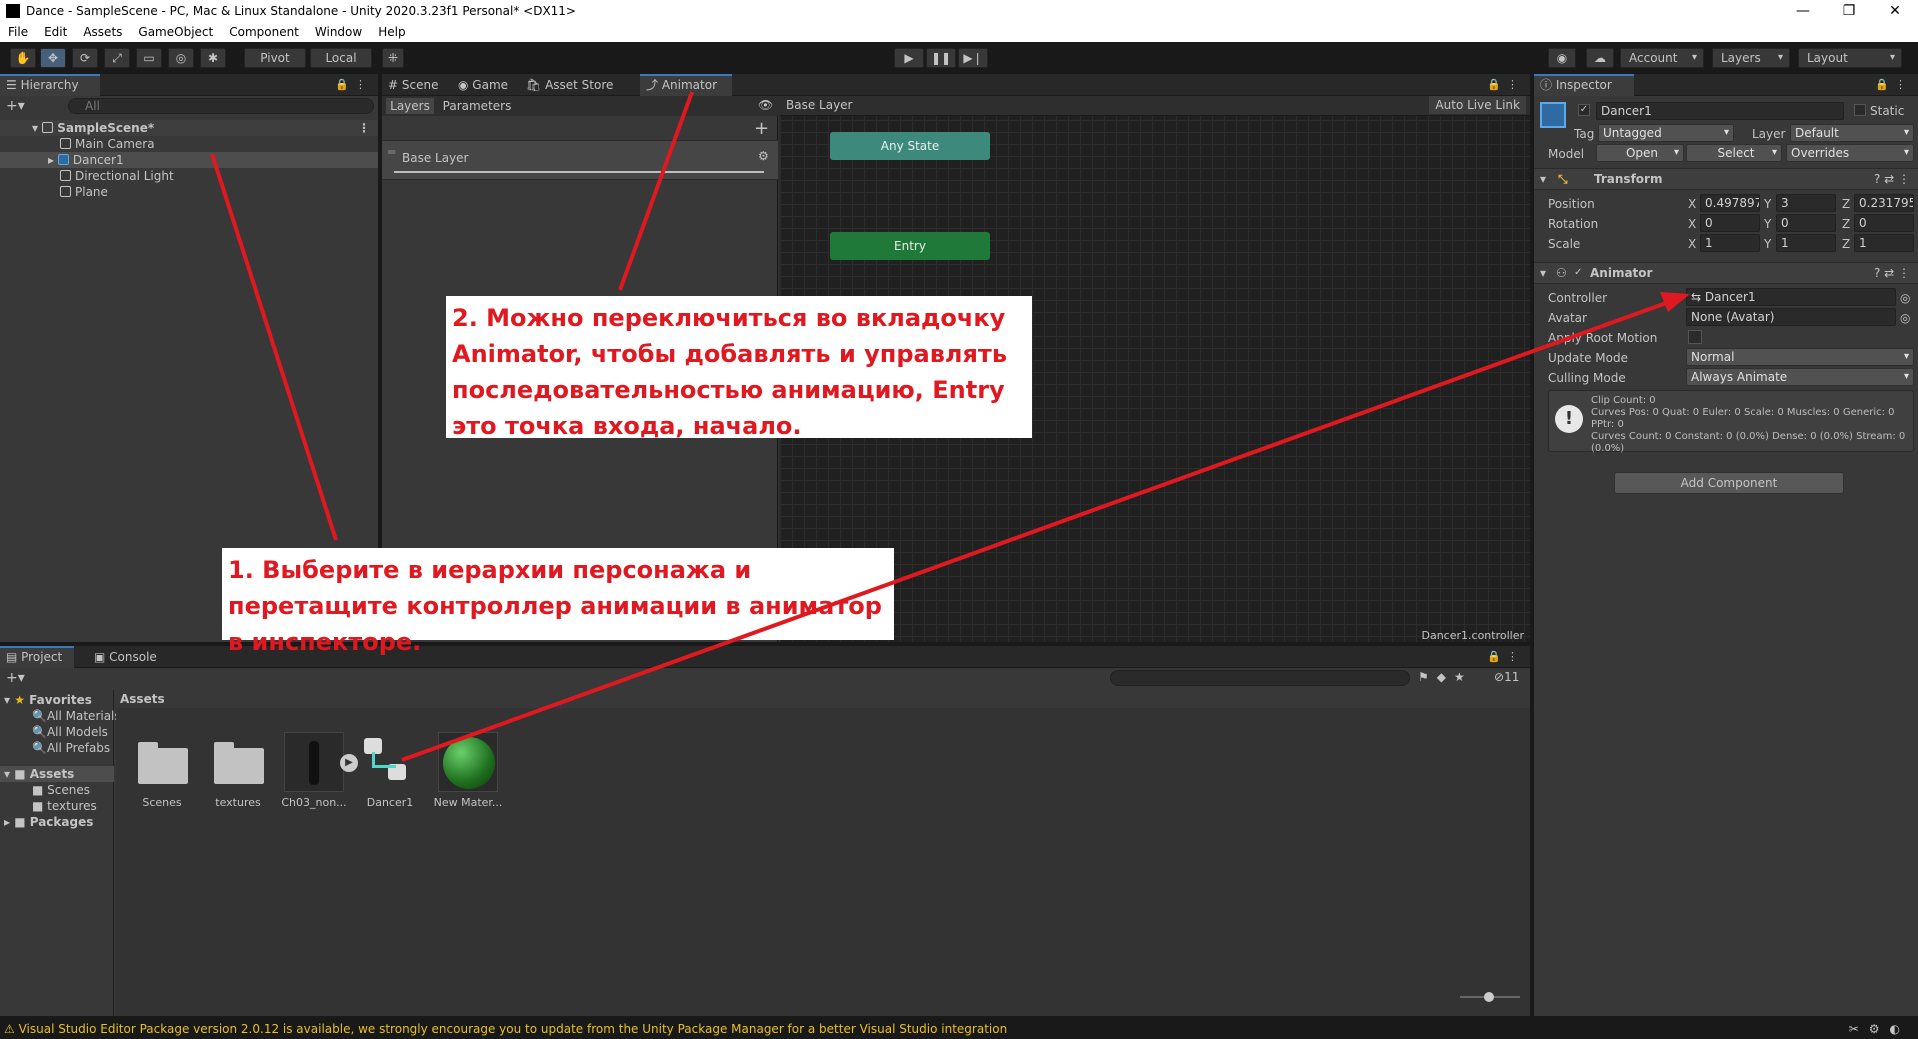  What do you see at coordinates (1887, 111) in the screenshot?
I see `static-label: Static` at bounding box center [1887, 111].